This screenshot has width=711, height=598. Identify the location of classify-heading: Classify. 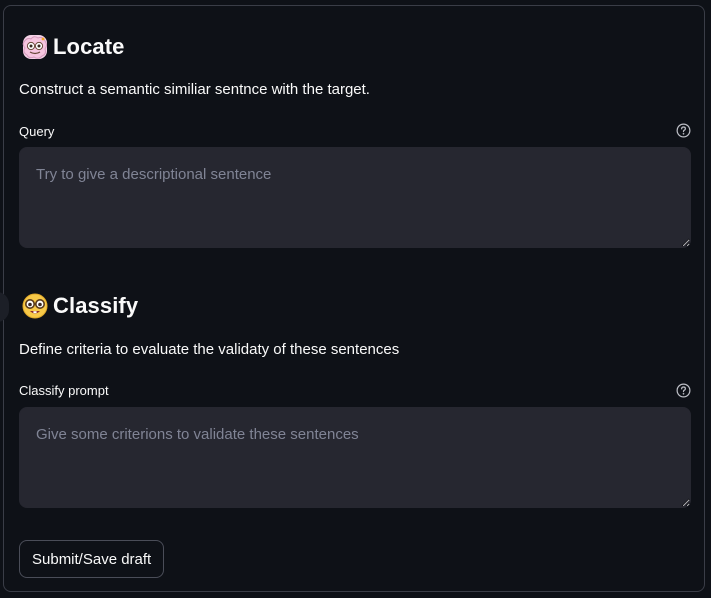
(79, 306).